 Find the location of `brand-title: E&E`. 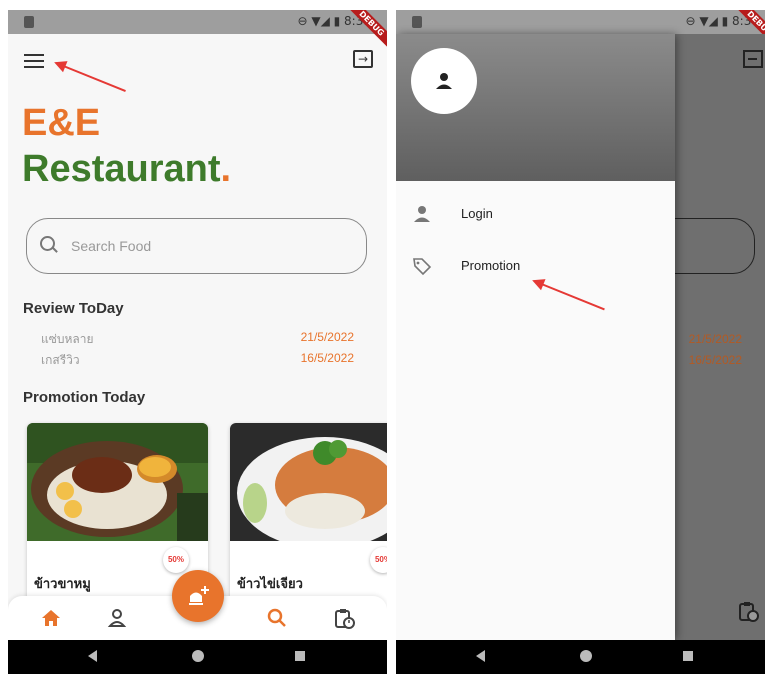

brand-title: E&E is located at coordinates (61, 123).